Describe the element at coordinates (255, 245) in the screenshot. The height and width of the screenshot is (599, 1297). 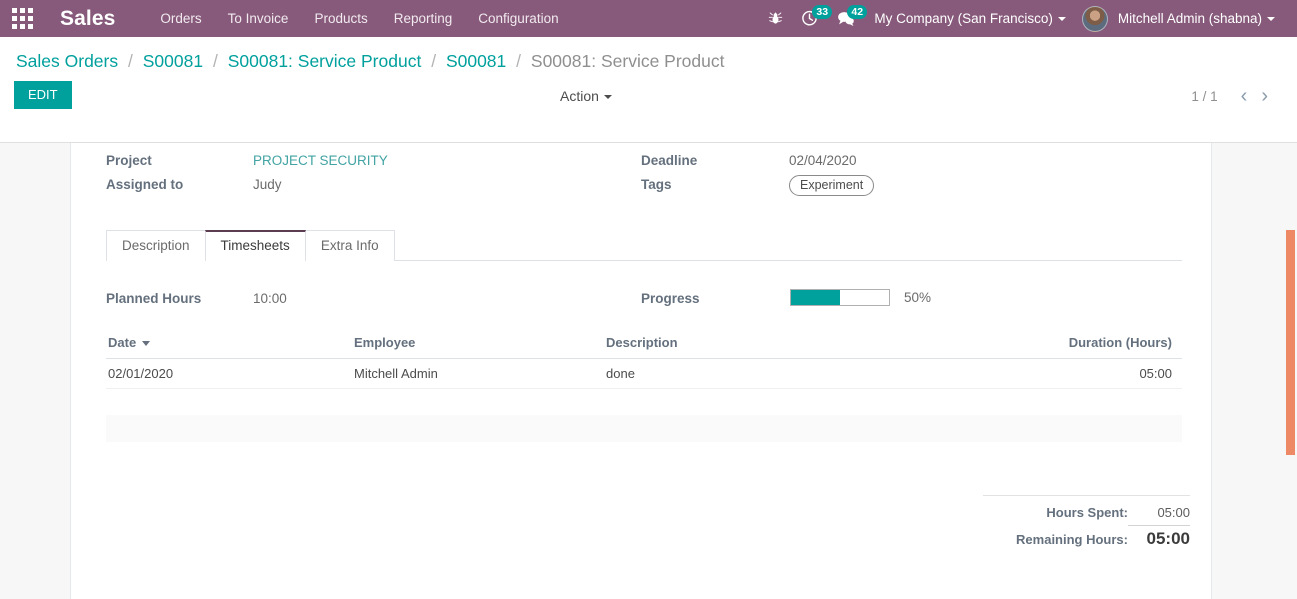
I see `tab-timesheets: Timesheets` at that location.